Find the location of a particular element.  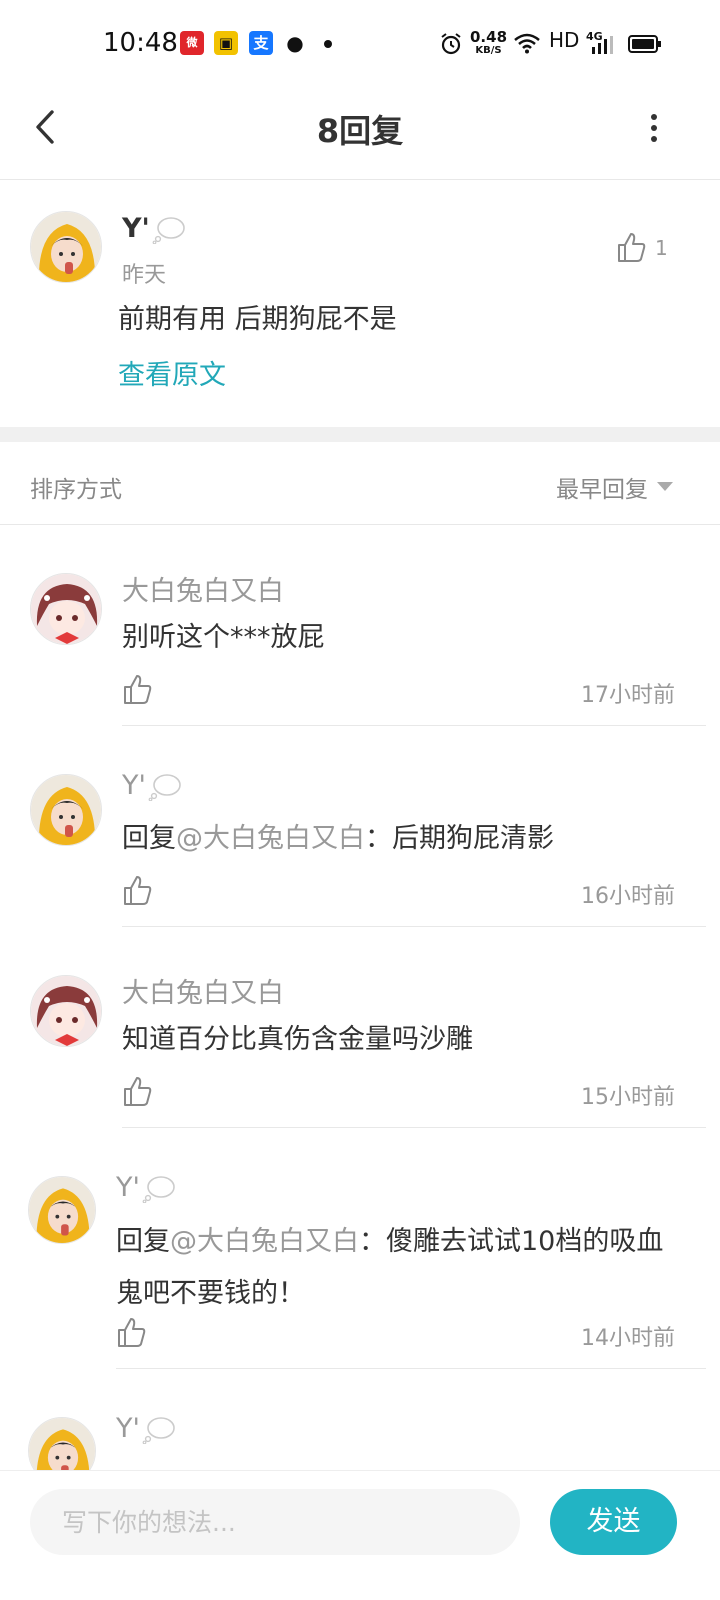

reply-time: 17小时前 is located at coordinates (628, 695).